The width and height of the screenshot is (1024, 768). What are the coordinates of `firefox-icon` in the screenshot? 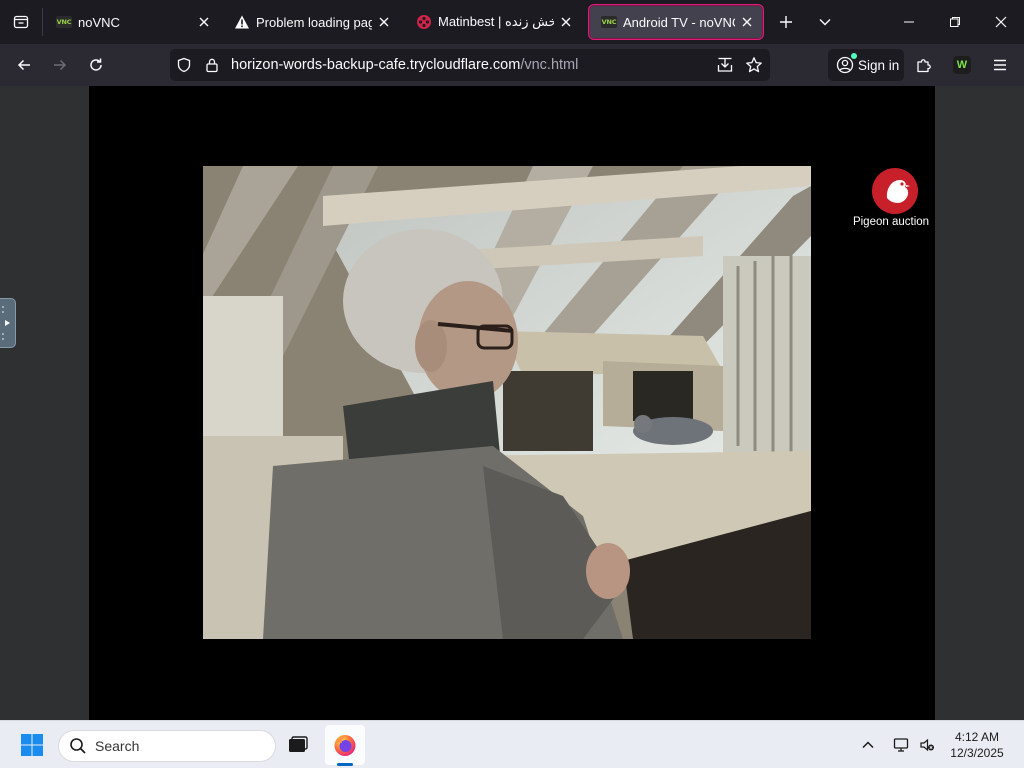 It's located at (345, 745).